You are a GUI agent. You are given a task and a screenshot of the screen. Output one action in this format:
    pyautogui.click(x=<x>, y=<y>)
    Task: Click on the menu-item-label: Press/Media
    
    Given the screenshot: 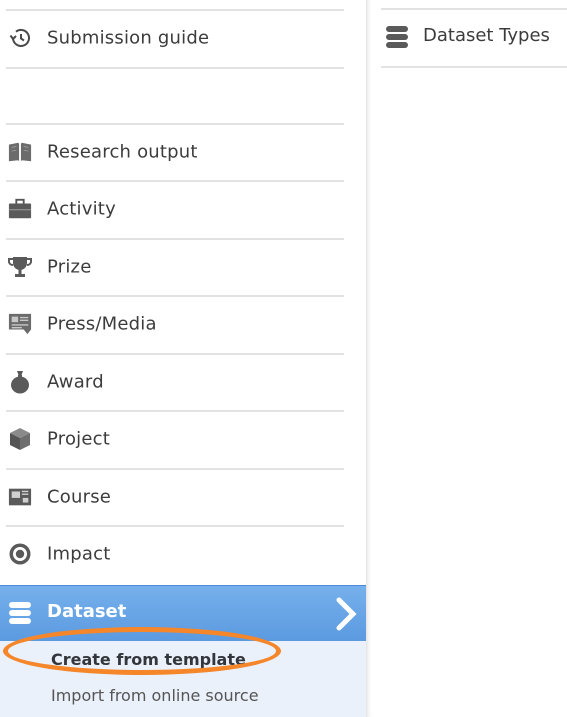 What is the action you would take?
    pyautogui.click(x=102, y=324)
    